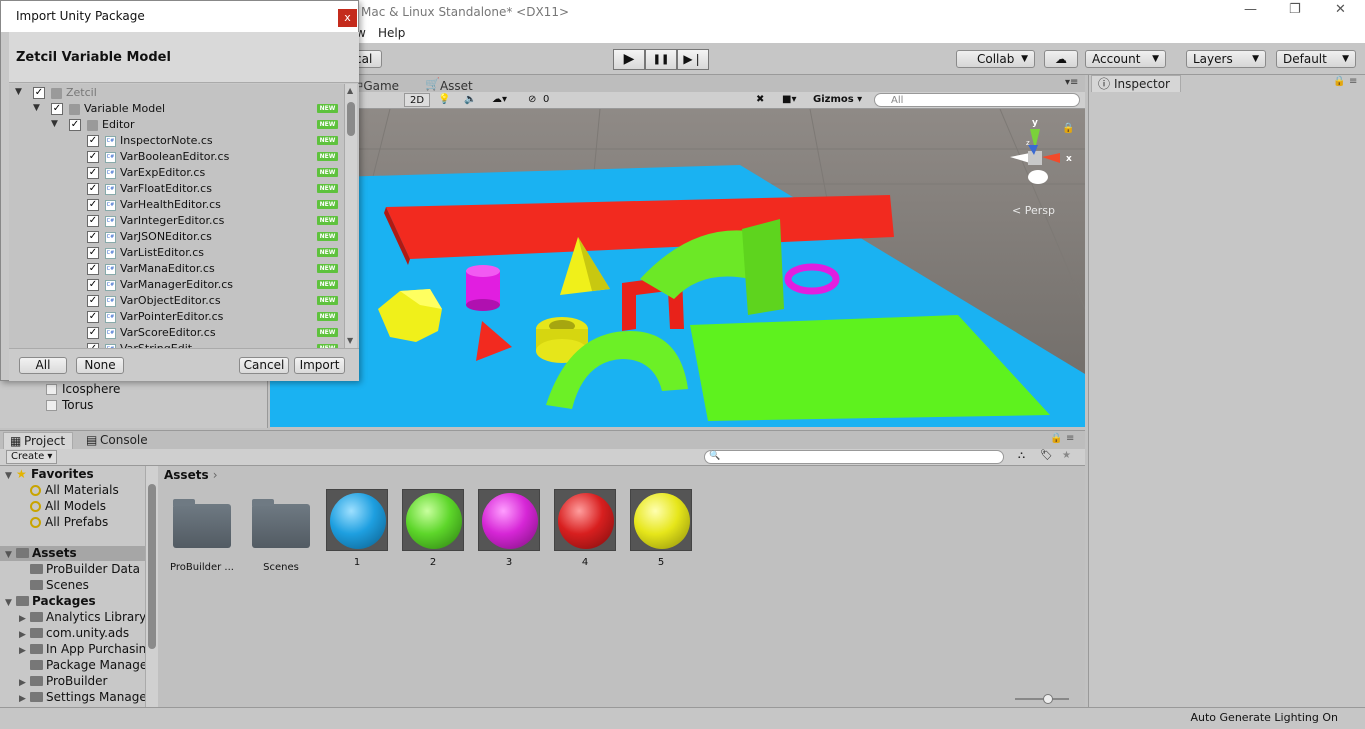 This screenshot has height=729, width=1365. I want to click on cloud-button: ☁, so click(1061, 59).